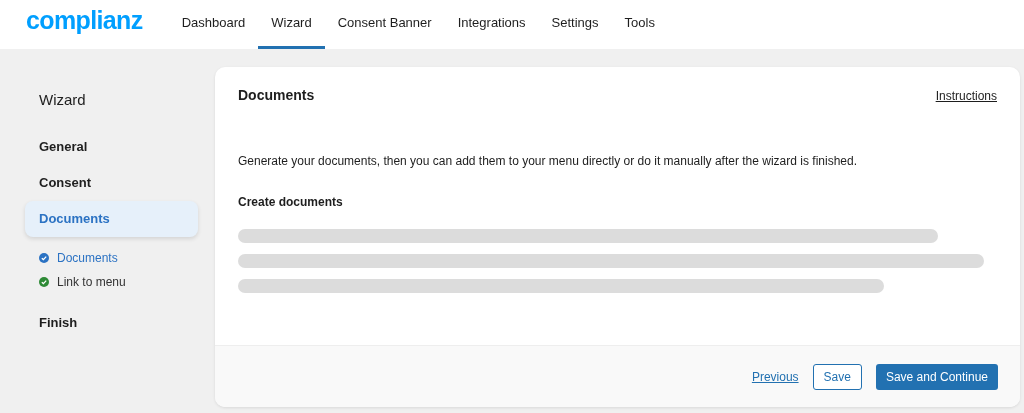 This screenshot has height=413, width=1024. Describe the element at coordinates (111, 146) in the screenshot. I see `step-item: General` at that location.